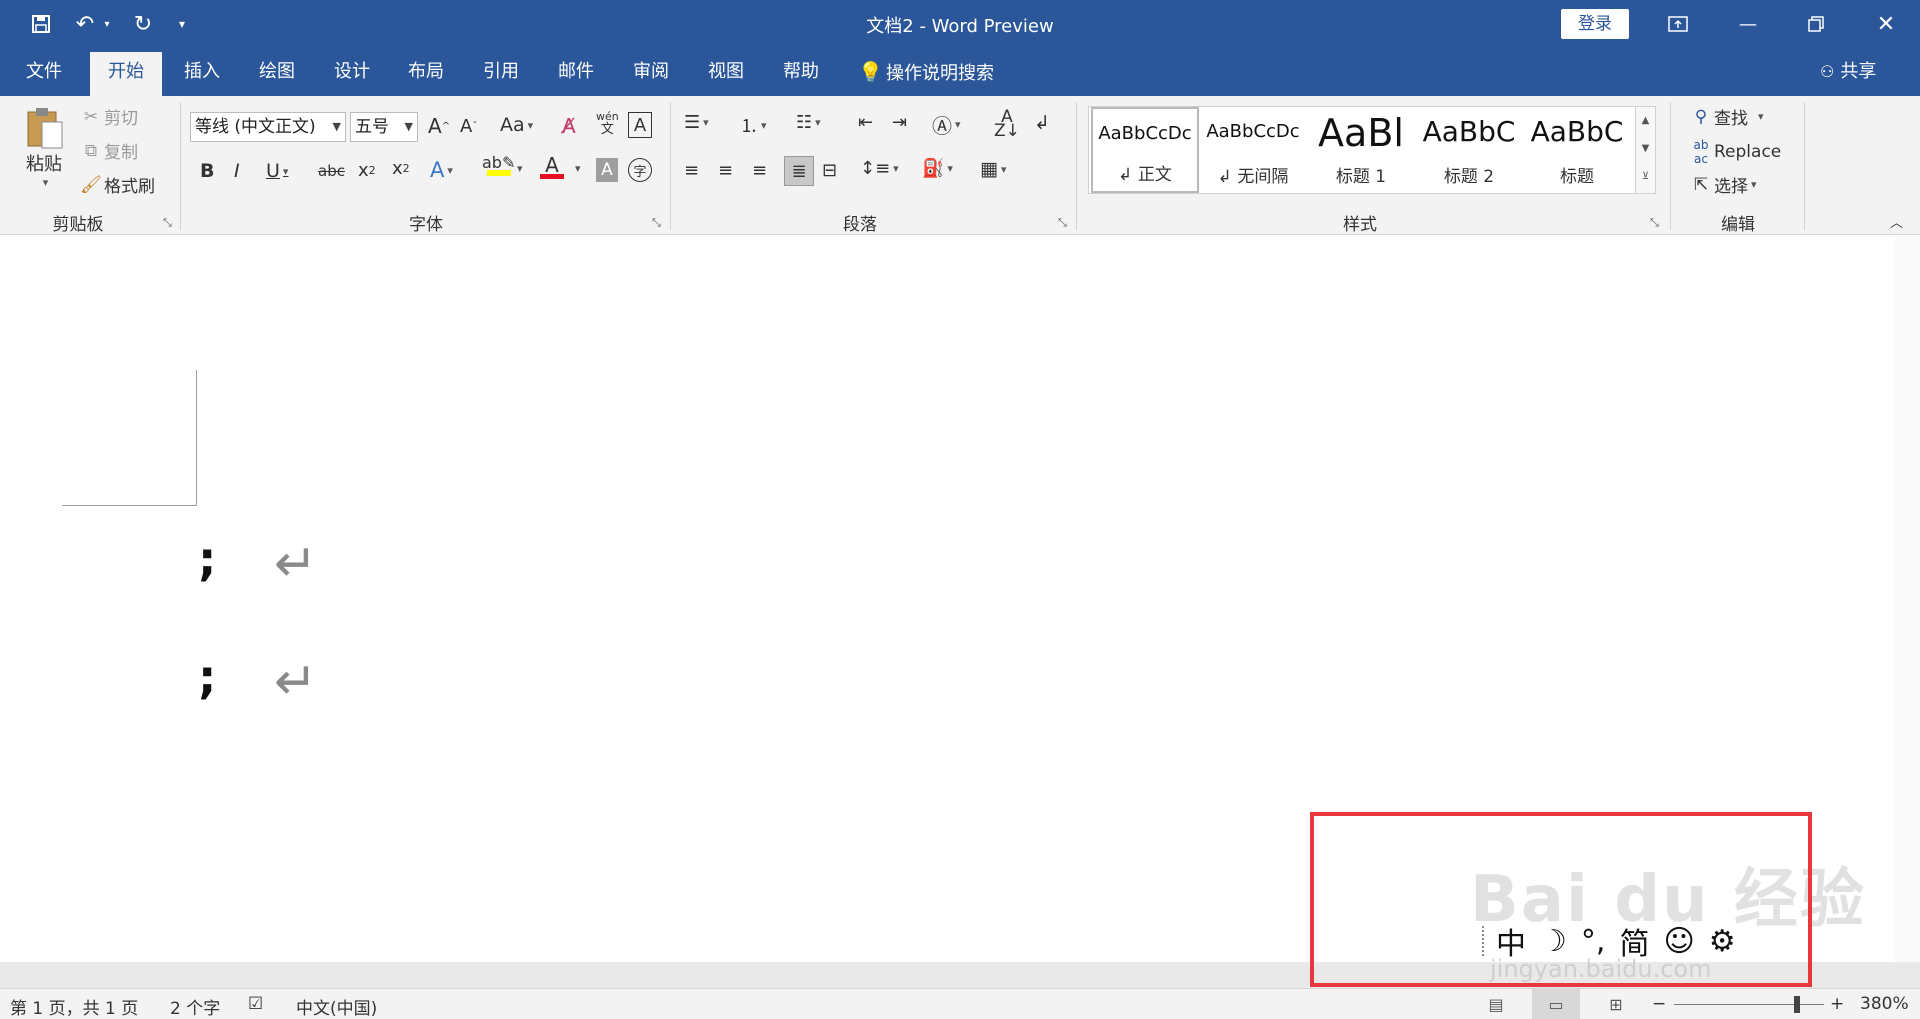 Image resolution: width=1920 pixels, height=1019 pixels. Describe the element at coordinates (44, 147) in the screenshot. I see `paste-button: 粘贴 ▾` at that location.